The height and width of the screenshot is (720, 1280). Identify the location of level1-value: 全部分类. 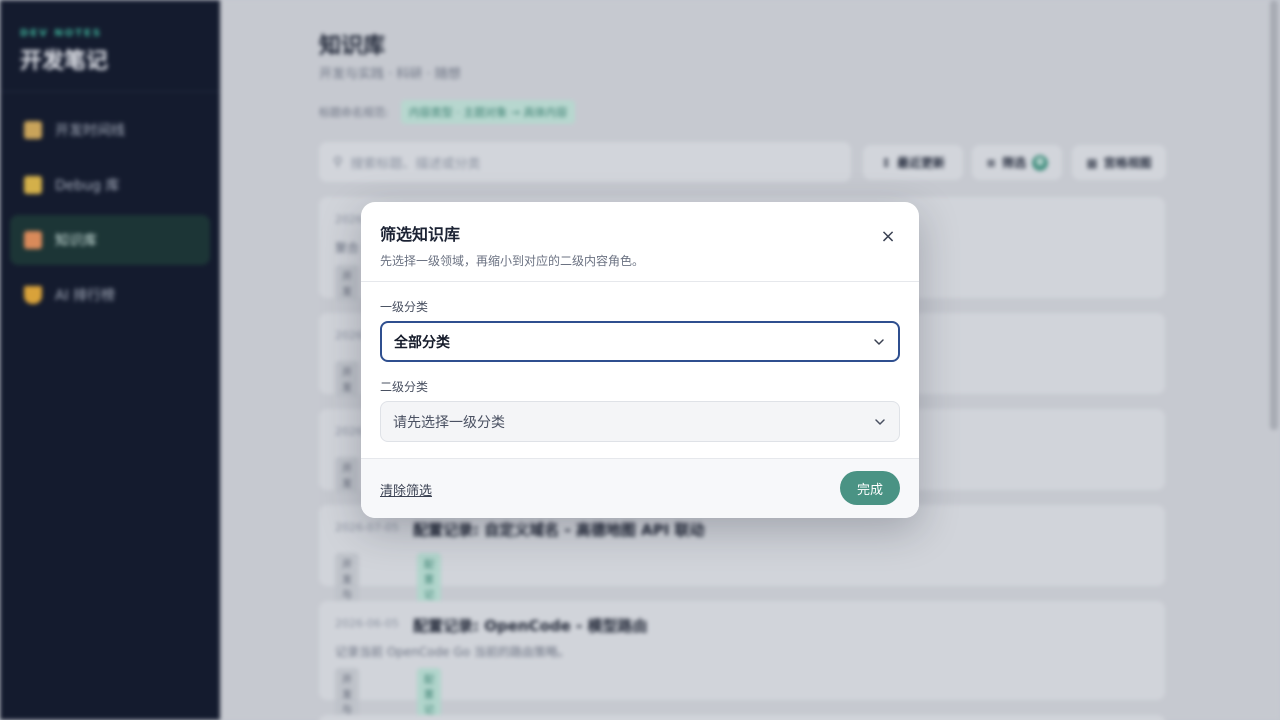
(422, 342).